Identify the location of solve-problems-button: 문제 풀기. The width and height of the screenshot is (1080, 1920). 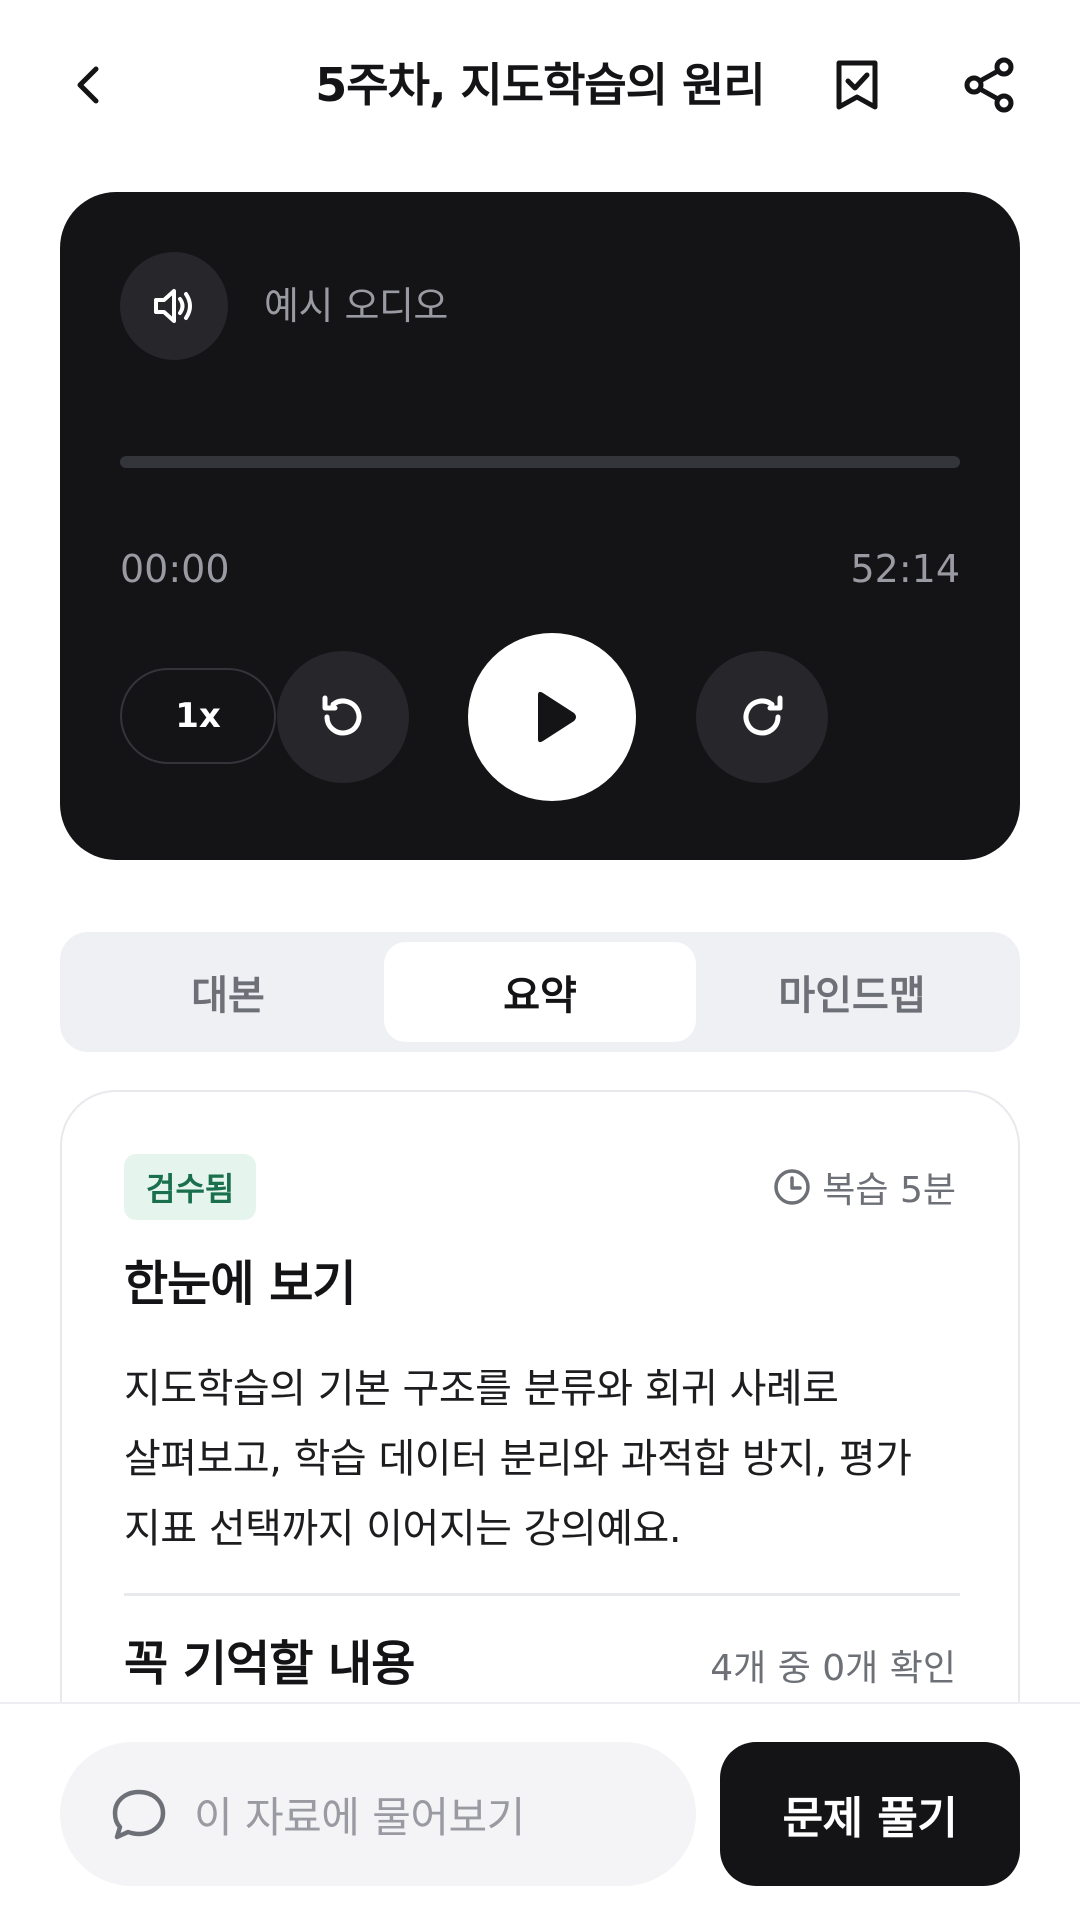
(870, 1814).